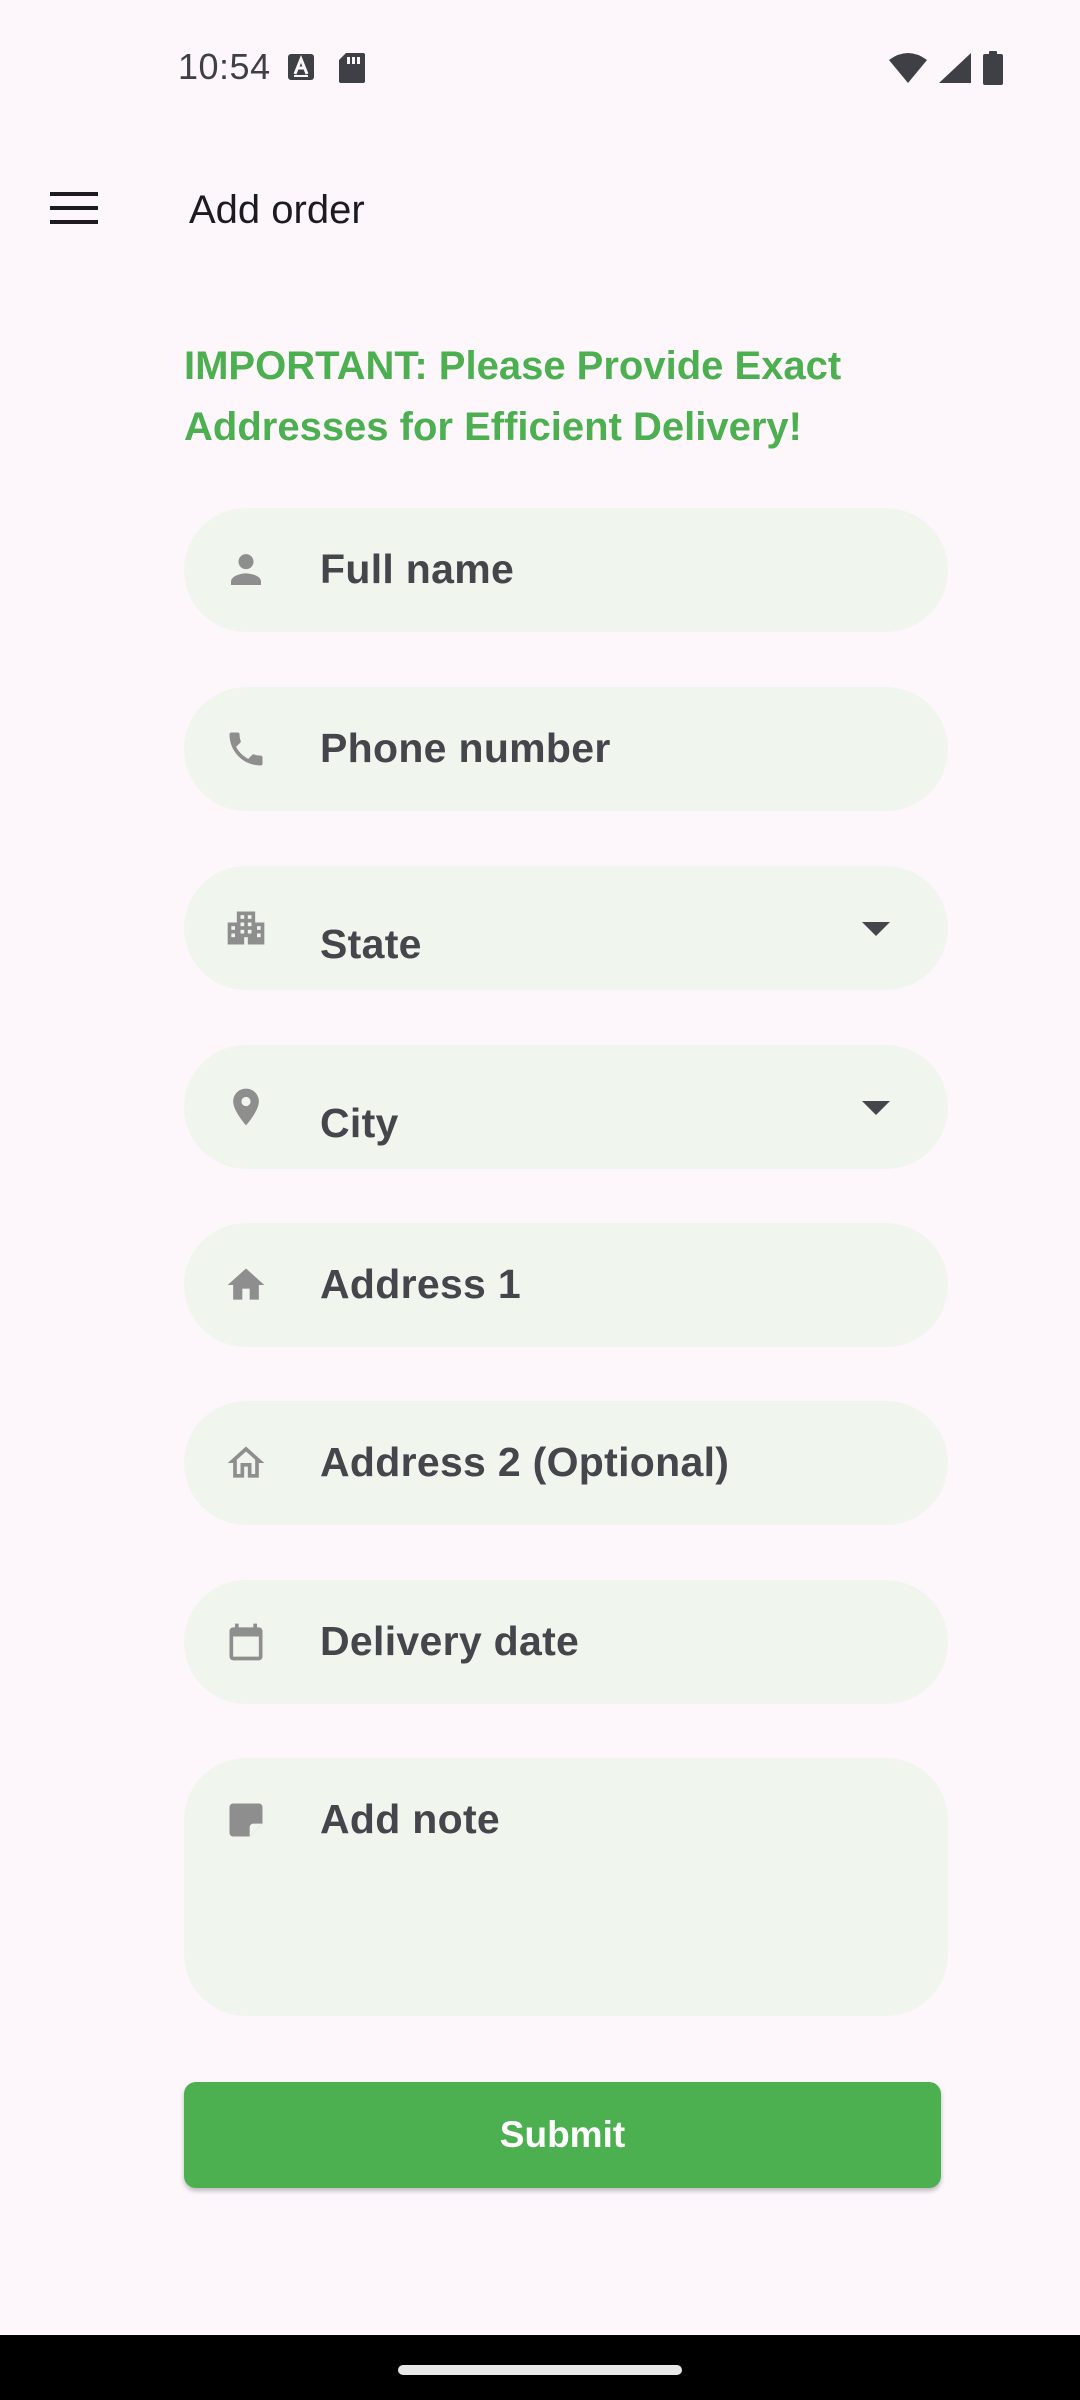 The height and width of the screenshot is (2400, 1080). What do you see at coordinates (908, 70) in the screenshot?
I see `wifi-icon` at bounding box center [908, 70].